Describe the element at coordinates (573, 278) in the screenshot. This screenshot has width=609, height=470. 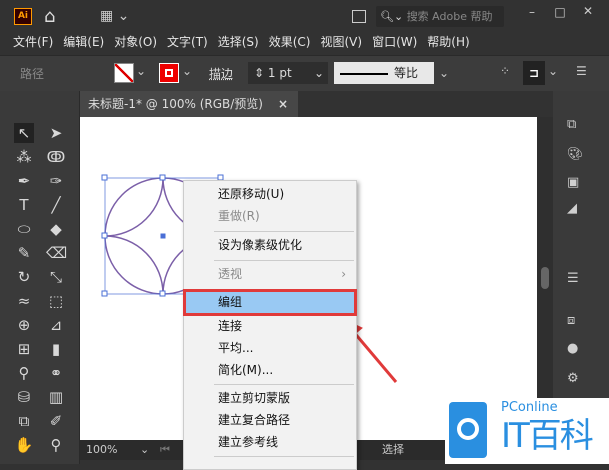
I see `stroke-icon: ☰` at that location.